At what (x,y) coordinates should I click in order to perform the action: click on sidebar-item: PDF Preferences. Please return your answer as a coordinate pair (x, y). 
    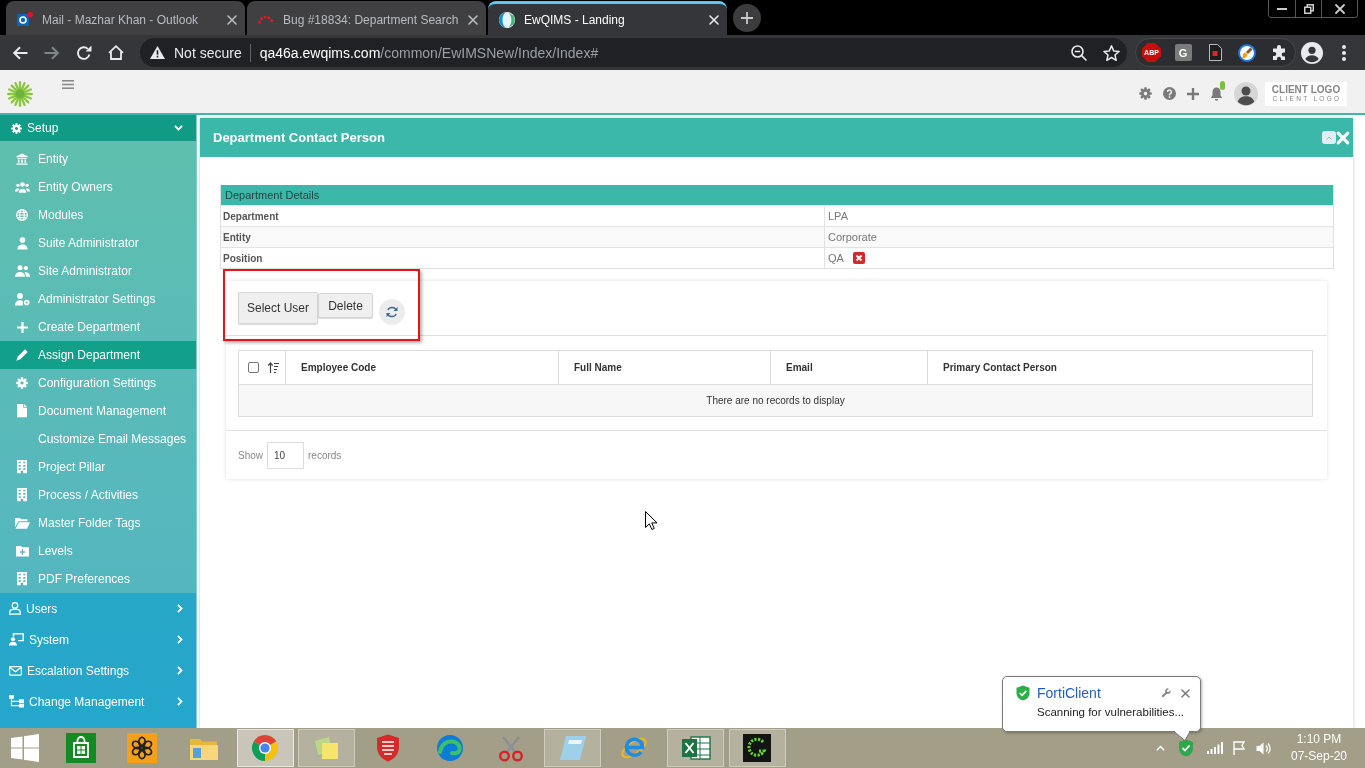
    Looking at the image, I should click on (98, 579).